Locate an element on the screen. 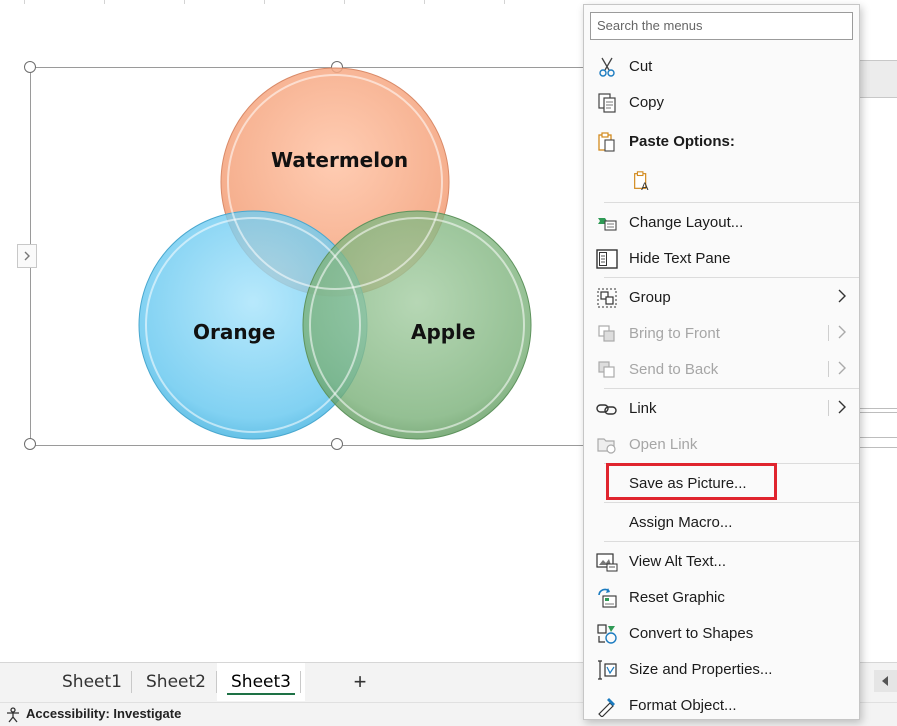  svg-text: A is located at coordinates (645, 186).